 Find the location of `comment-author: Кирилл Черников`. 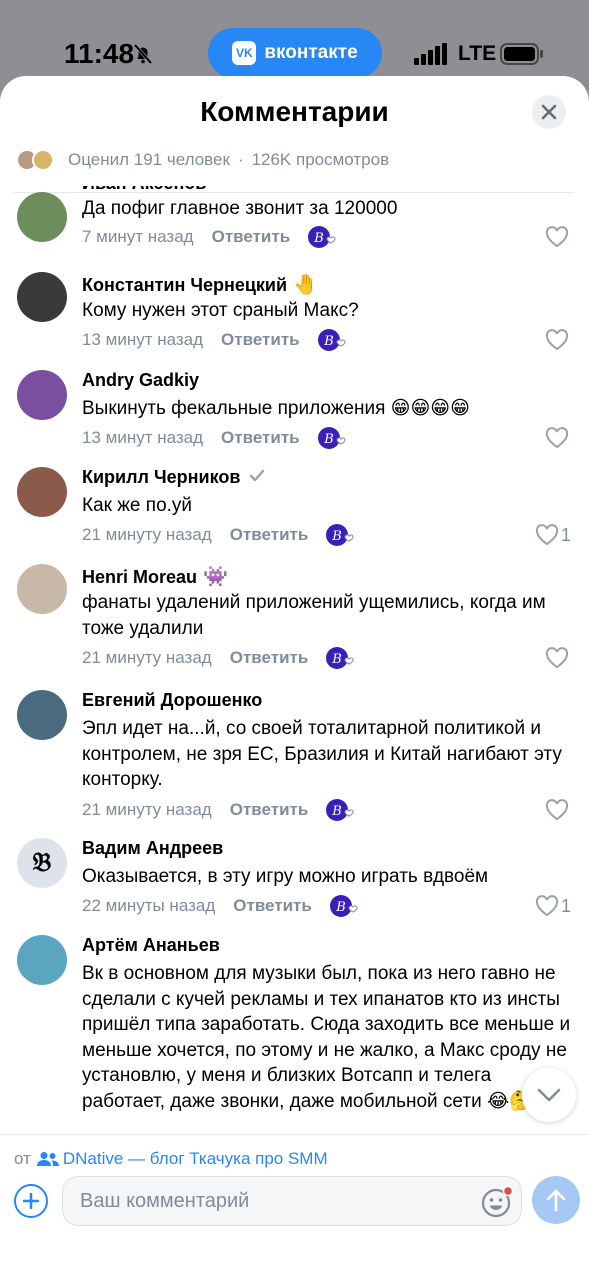

comment-author: Кирилл Черников is located at coordinates (173, 477).